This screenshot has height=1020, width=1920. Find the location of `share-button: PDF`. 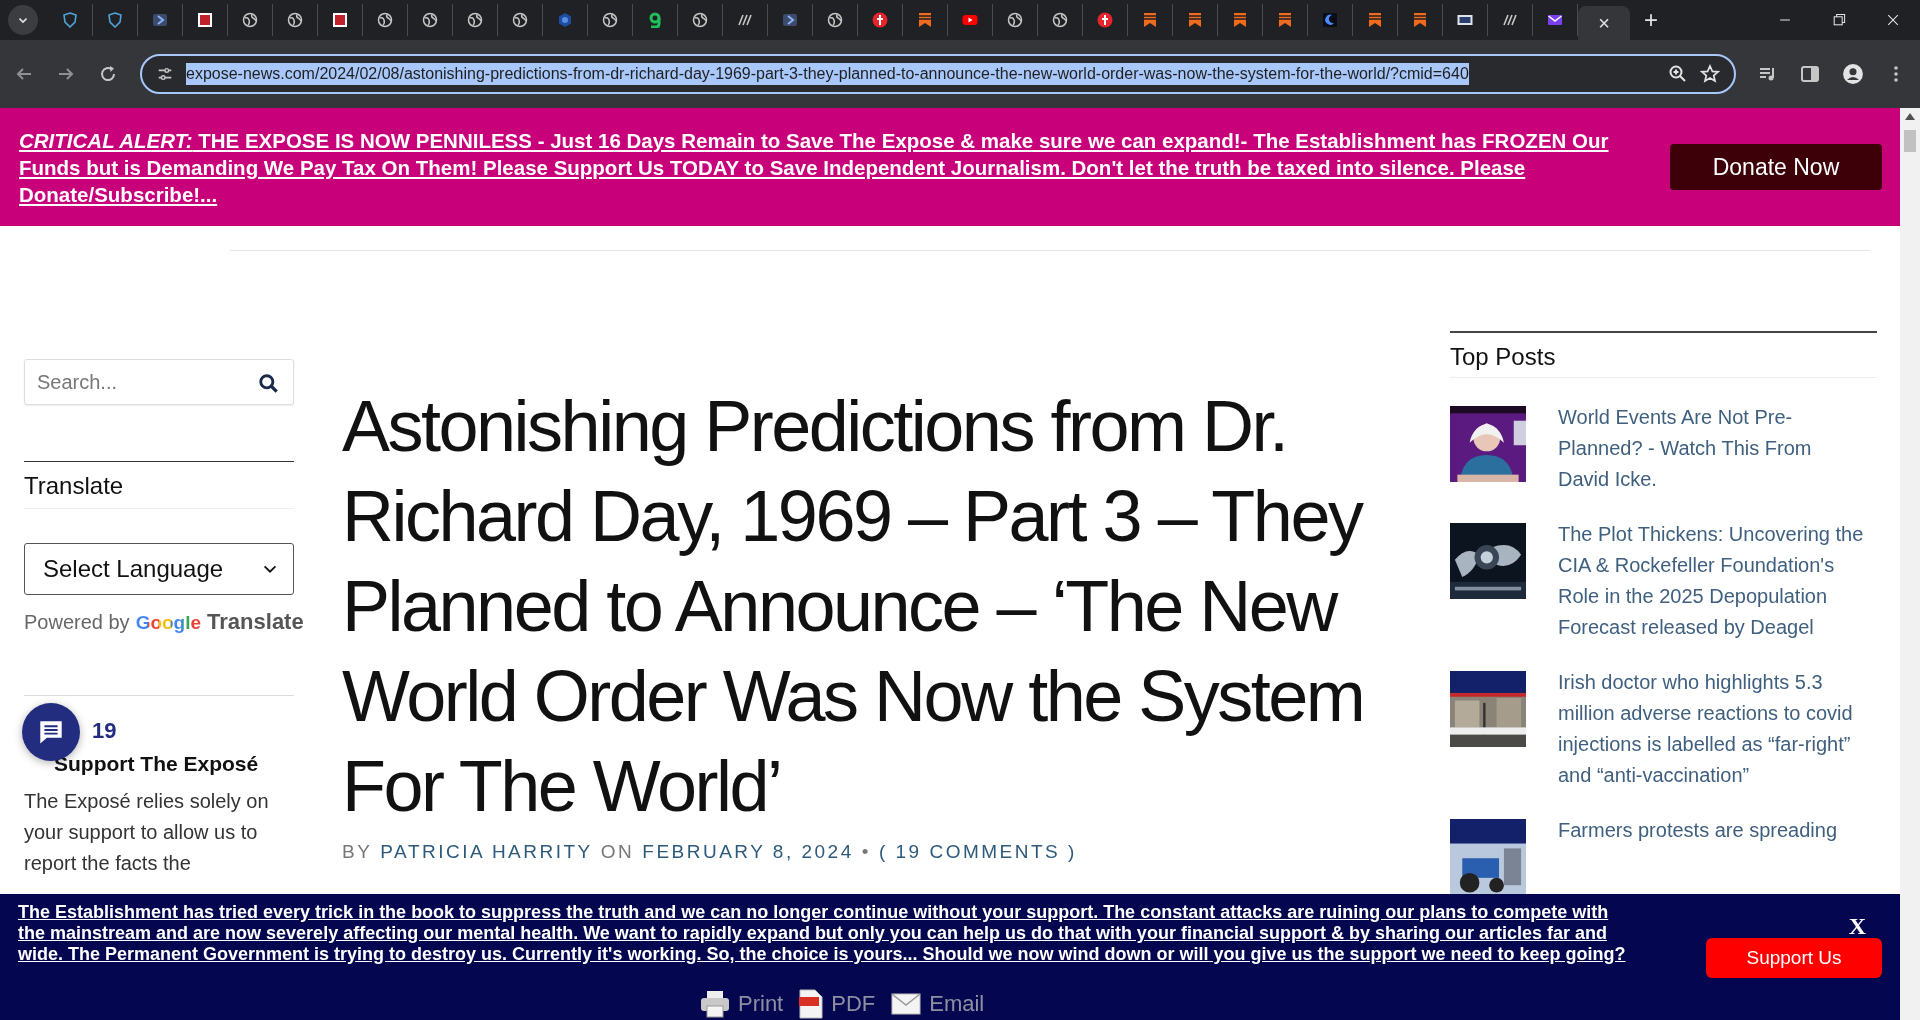

share-button: PDF is located at coordinates (837, 1004).